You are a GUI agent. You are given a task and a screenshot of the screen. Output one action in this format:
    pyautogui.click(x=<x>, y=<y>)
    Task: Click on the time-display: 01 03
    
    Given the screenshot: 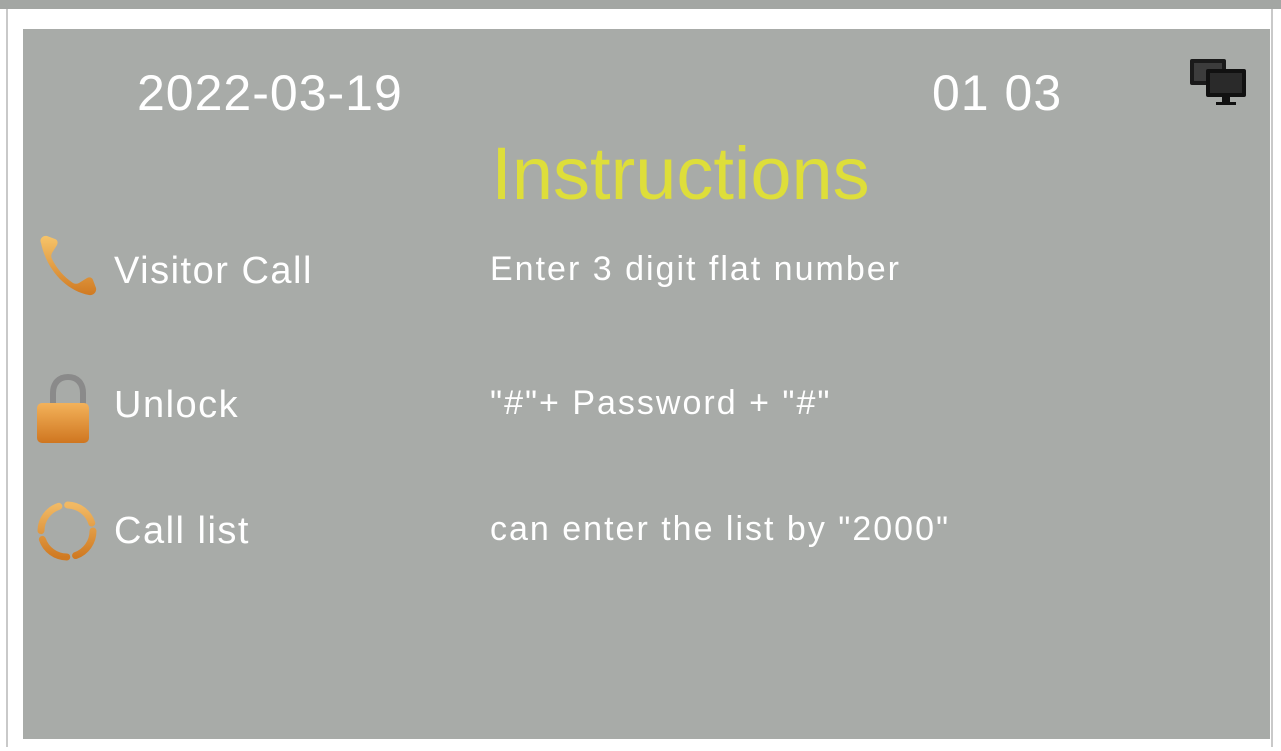 What is the action you would take?
    pyautogui.click(x=997, y=93)
    